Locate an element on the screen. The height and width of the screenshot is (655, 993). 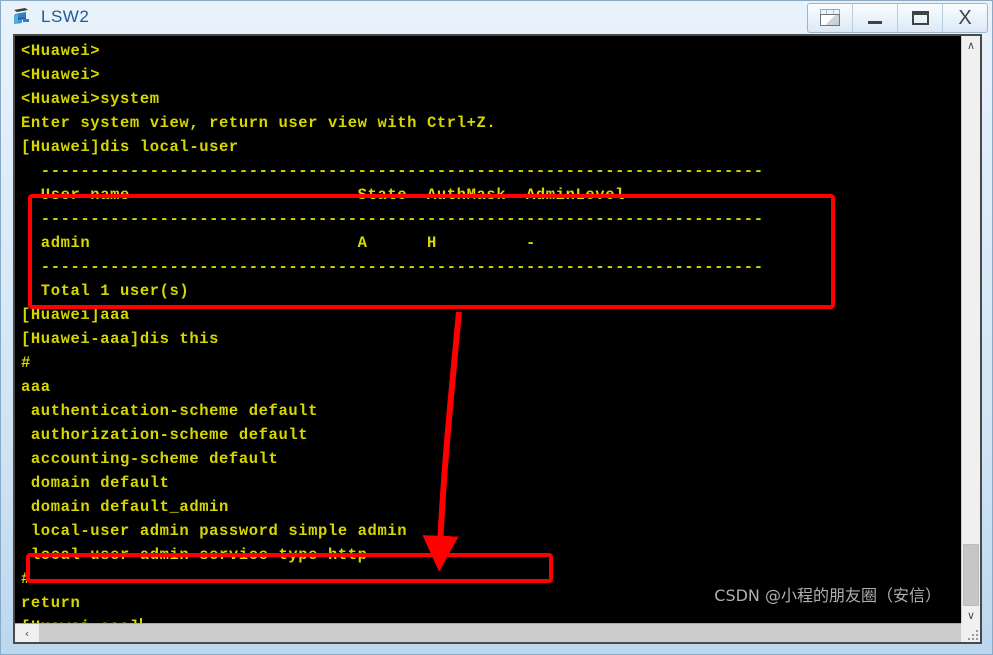
restore-all-button is located at coordinates (830, 18).